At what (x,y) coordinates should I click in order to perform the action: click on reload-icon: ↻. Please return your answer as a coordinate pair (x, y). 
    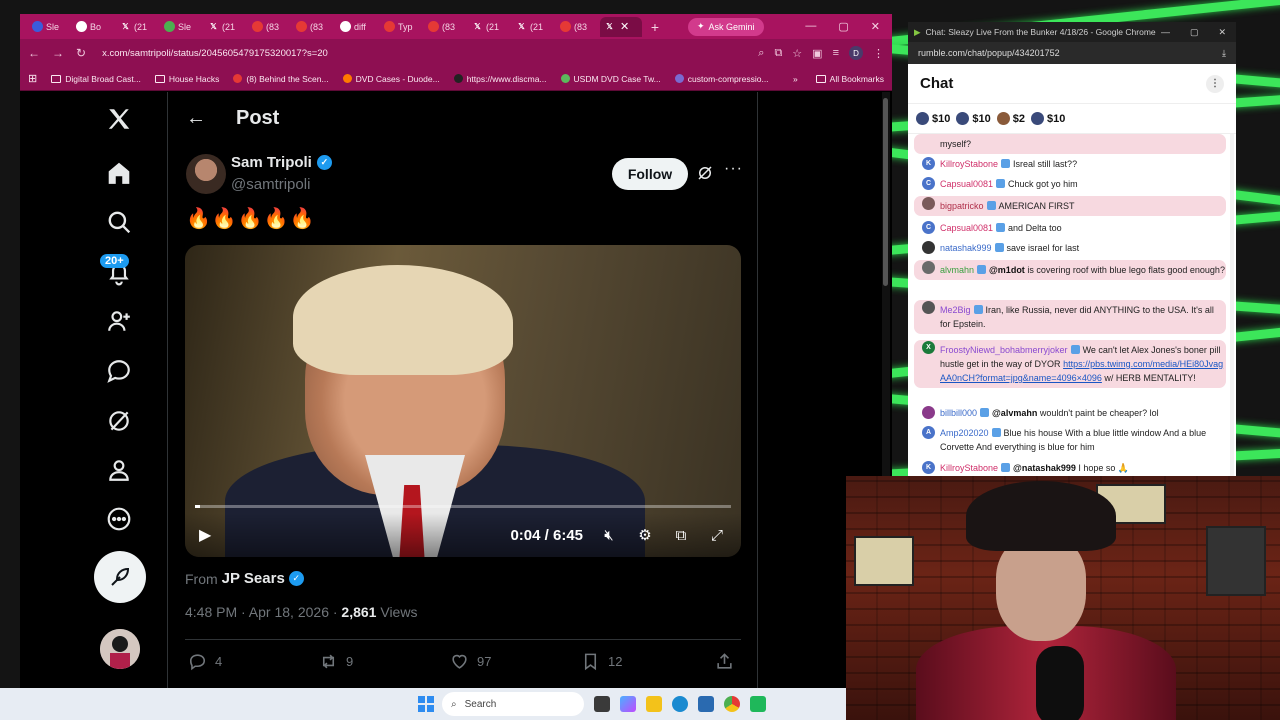
    Looking at the image, I should click on (81, 53).